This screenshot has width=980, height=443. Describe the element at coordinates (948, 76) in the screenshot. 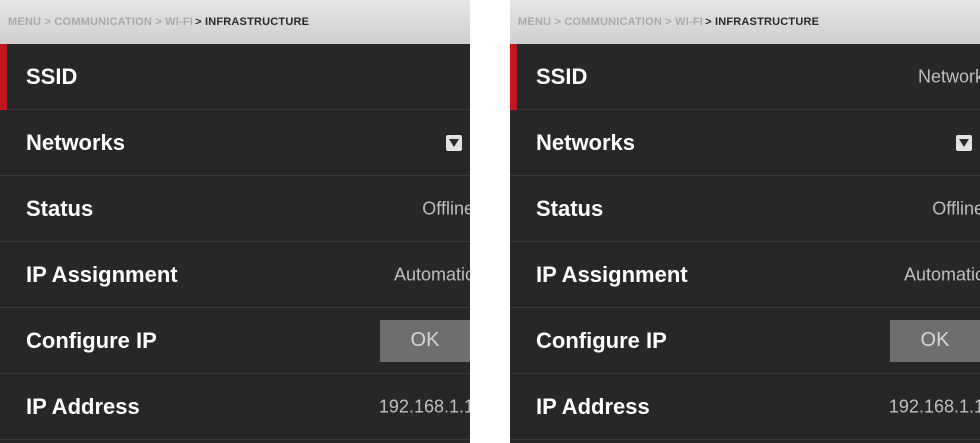

I see `ssid-value: Network` at that location.